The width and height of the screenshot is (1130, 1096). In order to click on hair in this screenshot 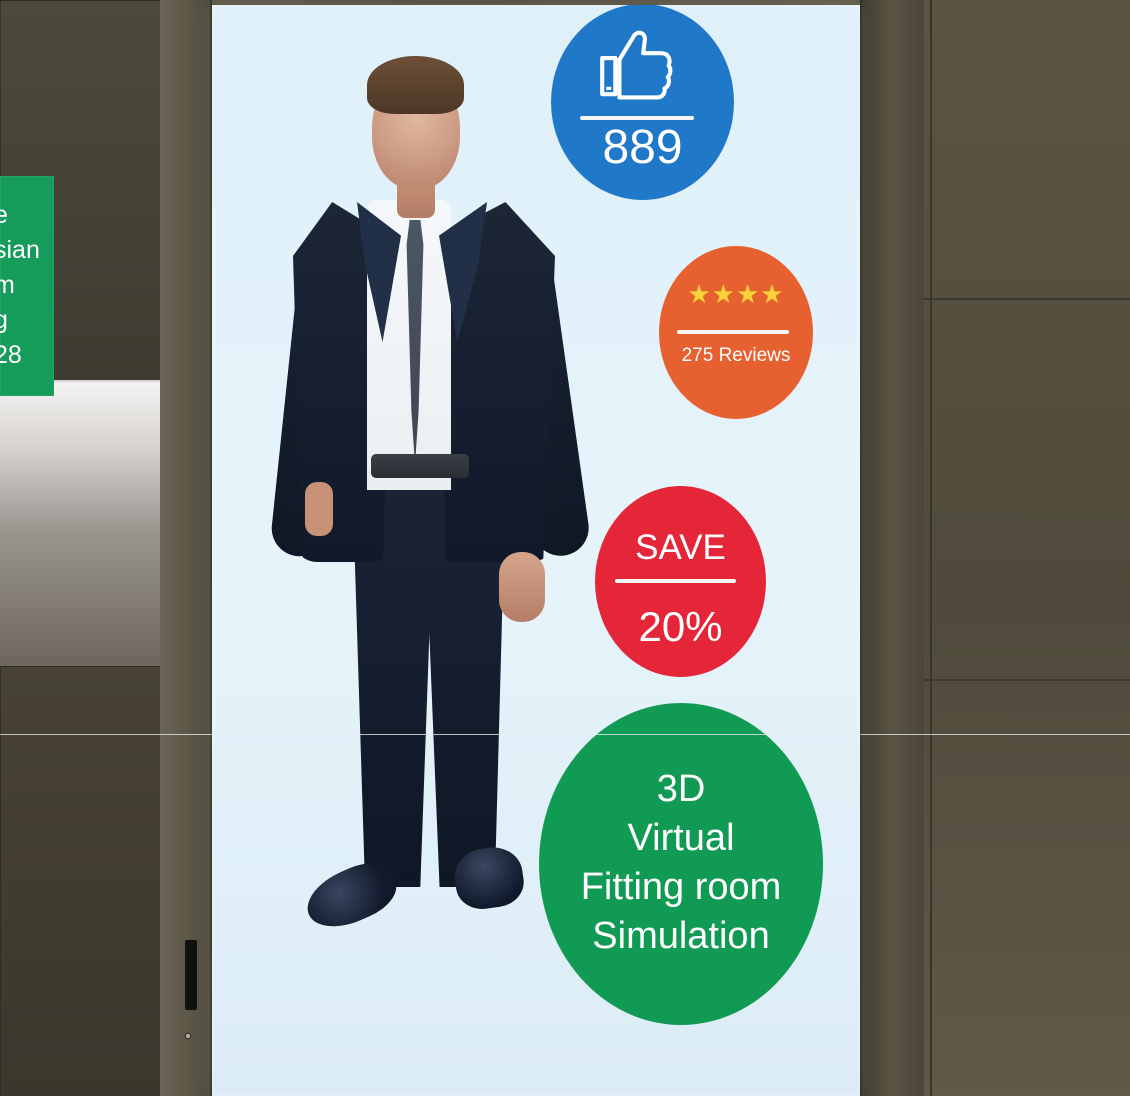, I will do `click(415, 85)`.